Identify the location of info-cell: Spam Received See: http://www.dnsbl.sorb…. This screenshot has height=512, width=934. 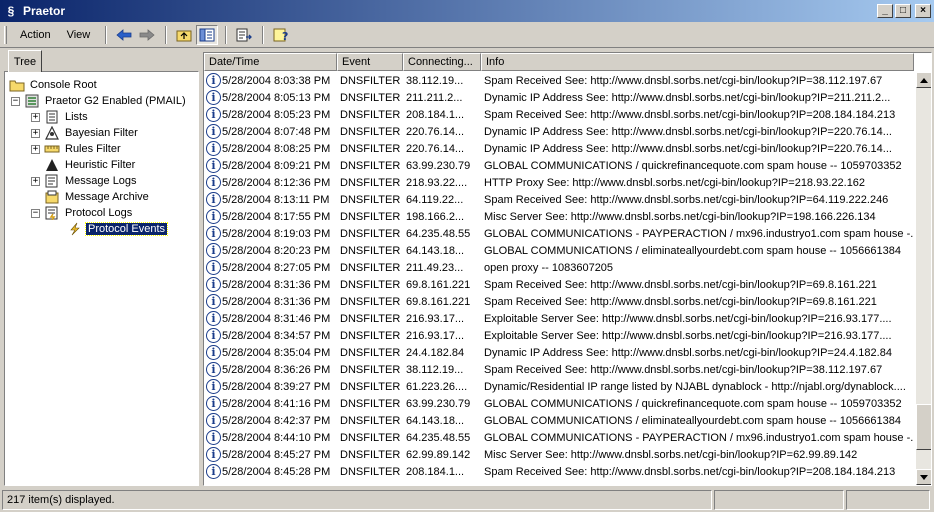
(680, 301).